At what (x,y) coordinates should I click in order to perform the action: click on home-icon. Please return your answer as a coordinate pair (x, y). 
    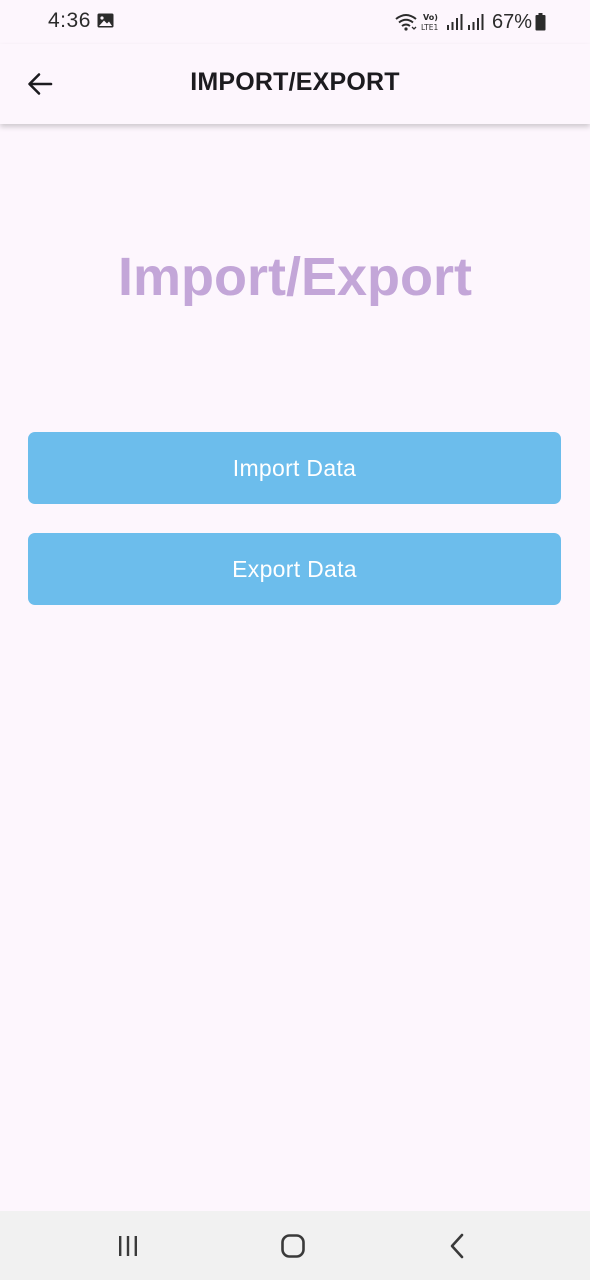
    Looking at the image, I should click on (293, 1246).